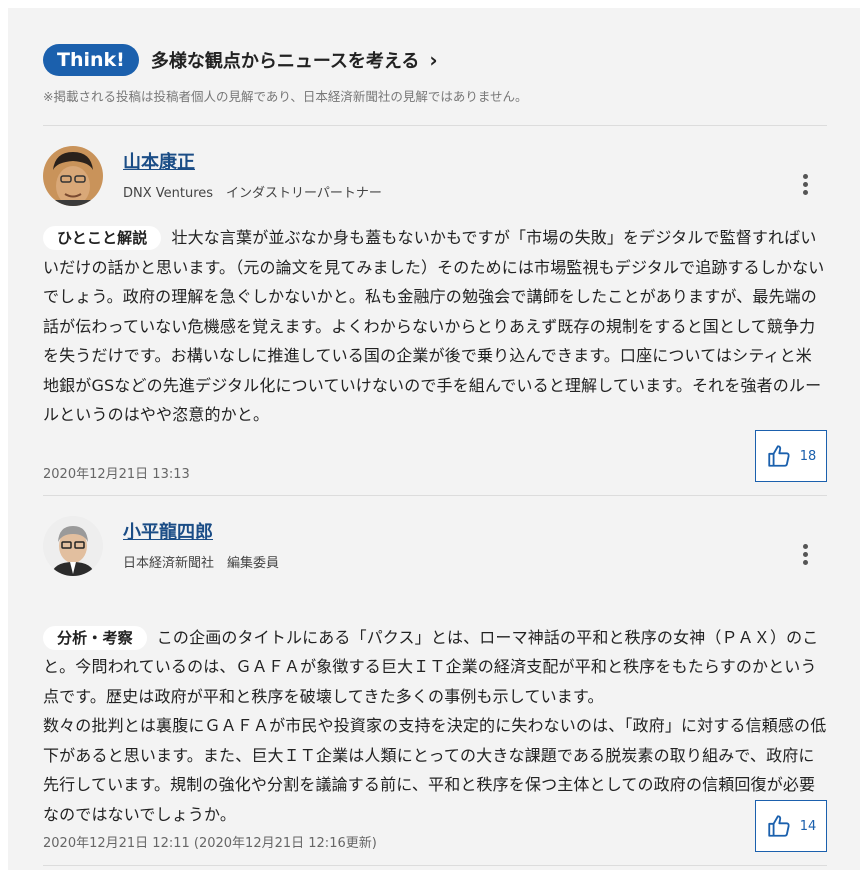 The height and width of the screenshot is (870, 868). What do you see at coordinates (285, 60) in the screenshot?
I see `header-title: 多様な観点からニュースを考える` at bounding box center [285, 60].